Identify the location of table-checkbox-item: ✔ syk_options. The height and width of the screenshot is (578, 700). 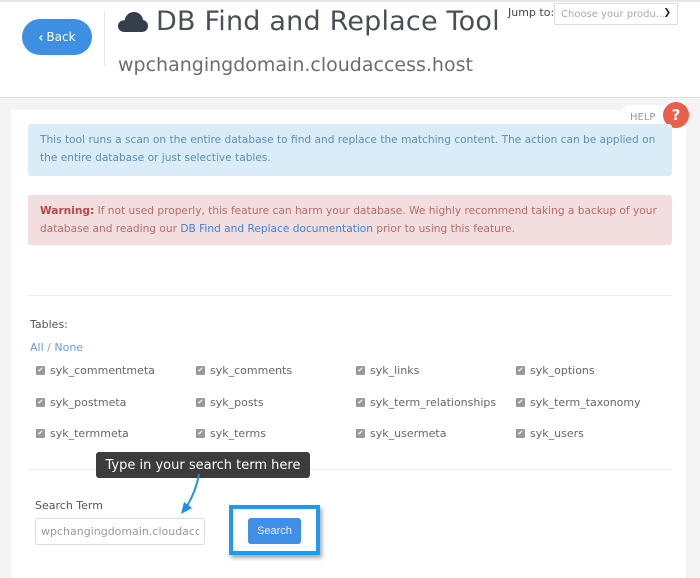
(555, 370).